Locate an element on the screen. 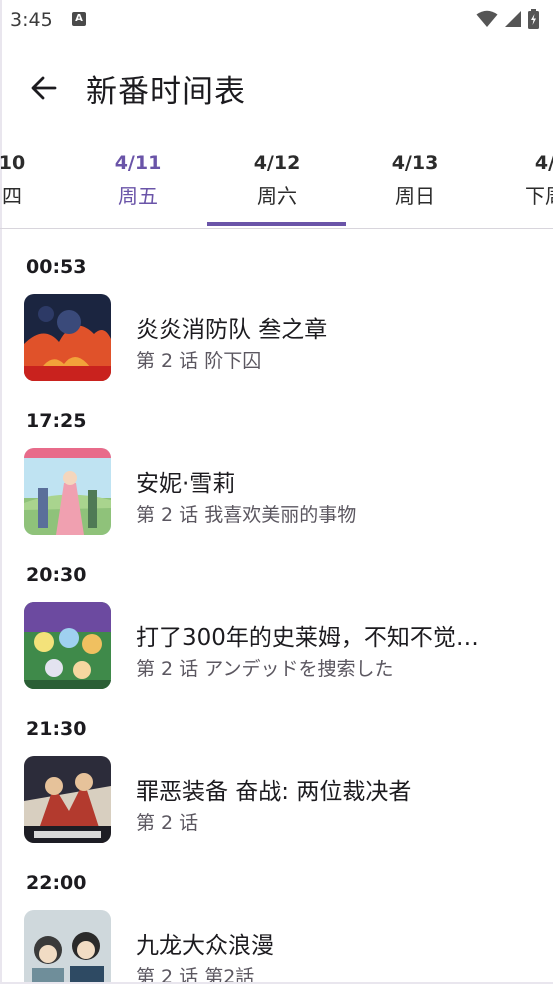 The height and width of the screenshot is (984, 553). tab-weekday: 周五 is located at coordinates (138, 196).